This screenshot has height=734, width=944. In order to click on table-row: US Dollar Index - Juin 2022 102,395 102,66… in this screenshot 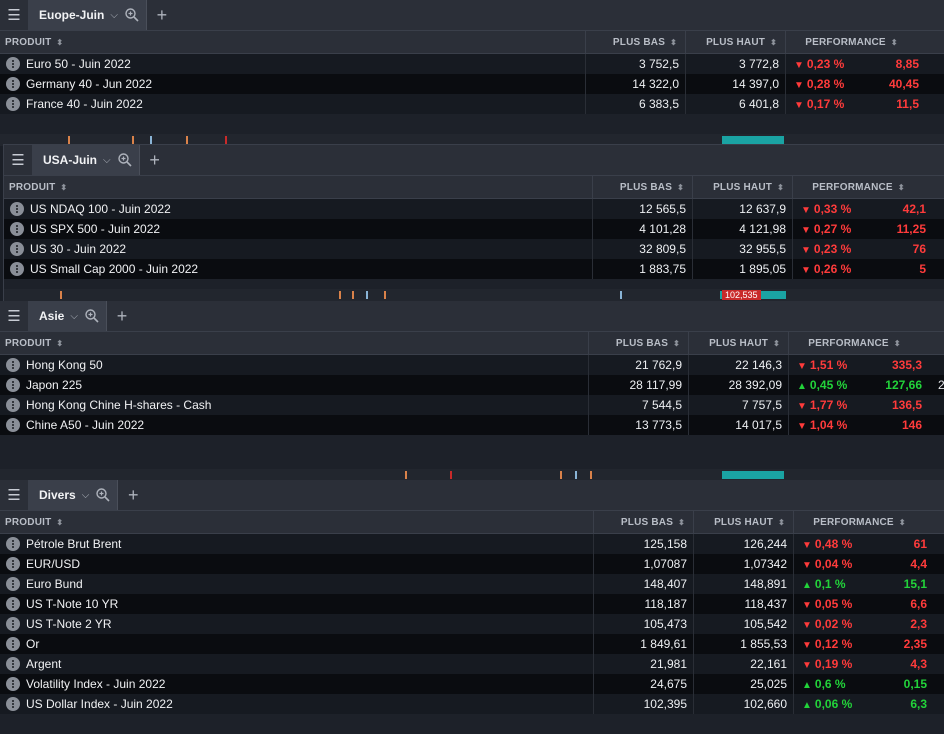, I will do `click(472, 704)`.